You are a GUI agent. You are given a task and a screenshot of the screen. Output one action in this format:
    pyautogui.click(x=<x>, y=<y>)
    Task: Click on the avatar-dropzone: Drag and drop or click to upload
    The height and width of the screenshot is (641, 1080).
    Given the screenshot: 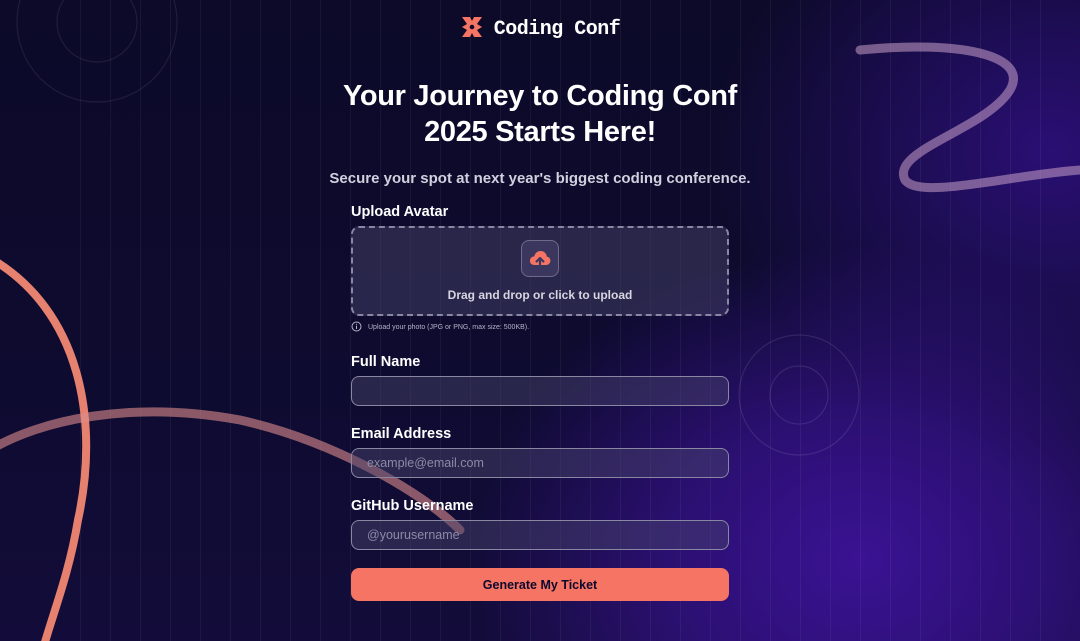 What is the action you would take?
    pyautogui.click(x=540, y=271)
    